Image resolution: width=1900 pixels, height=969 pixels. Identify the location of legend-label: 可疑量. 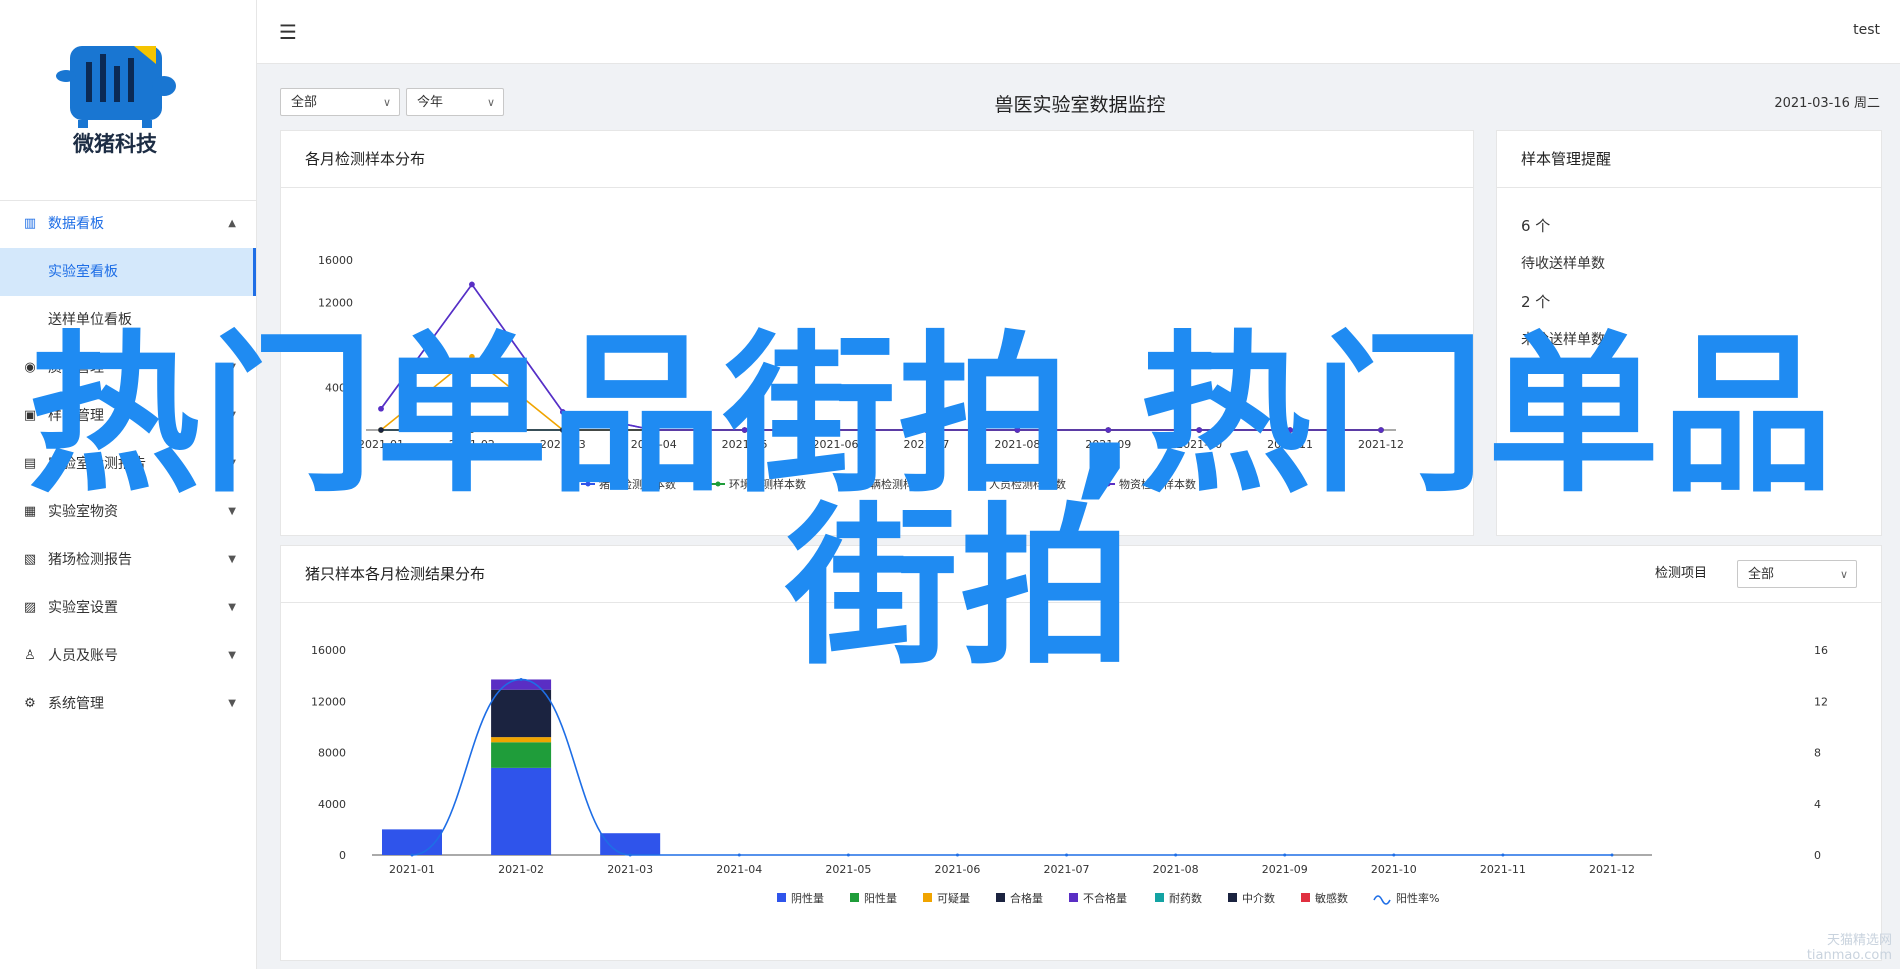
(953, 898).